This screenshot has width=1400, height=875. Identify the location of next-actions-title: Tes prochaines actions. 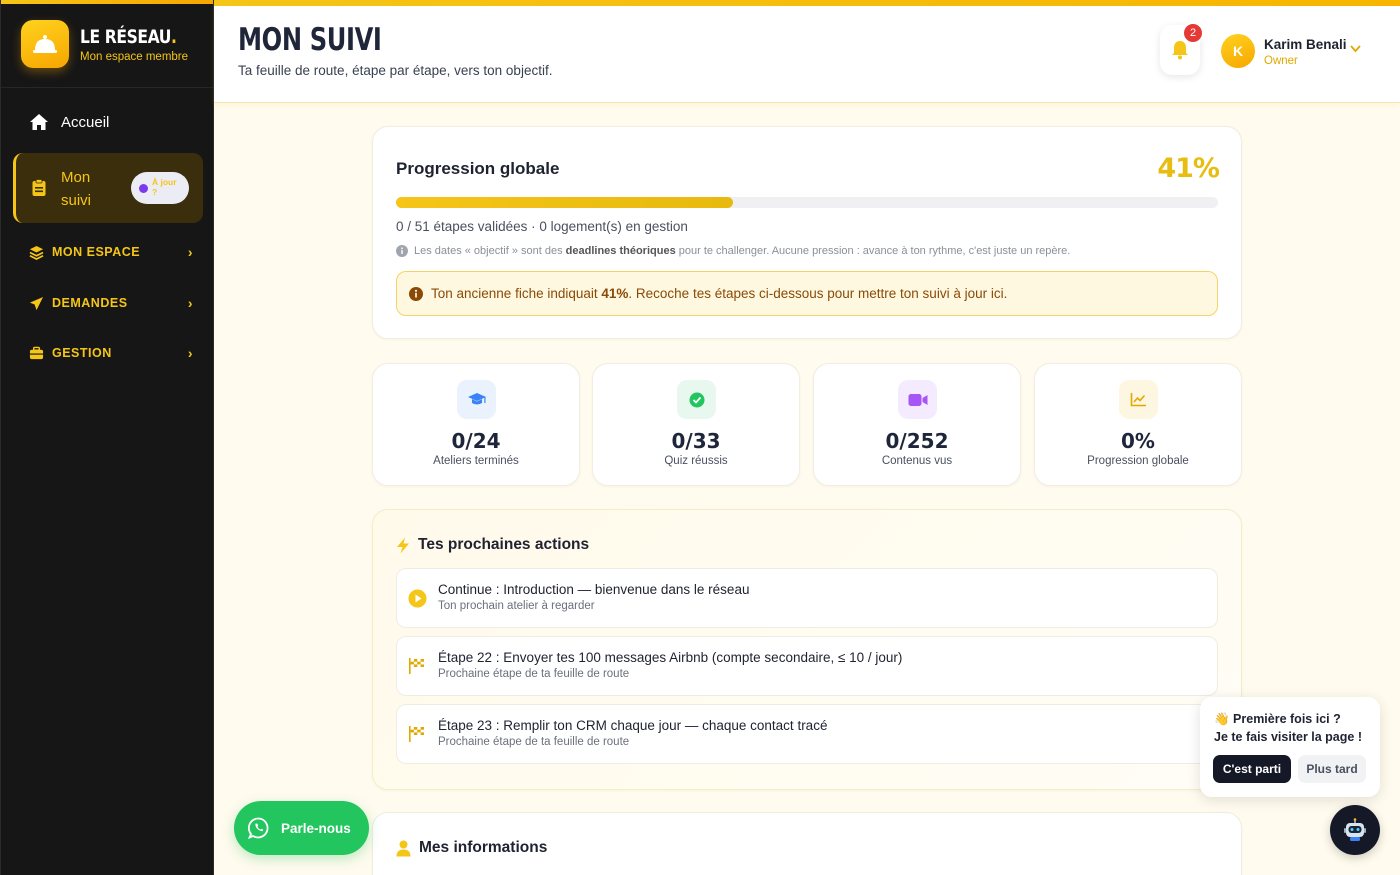
(492, 545).